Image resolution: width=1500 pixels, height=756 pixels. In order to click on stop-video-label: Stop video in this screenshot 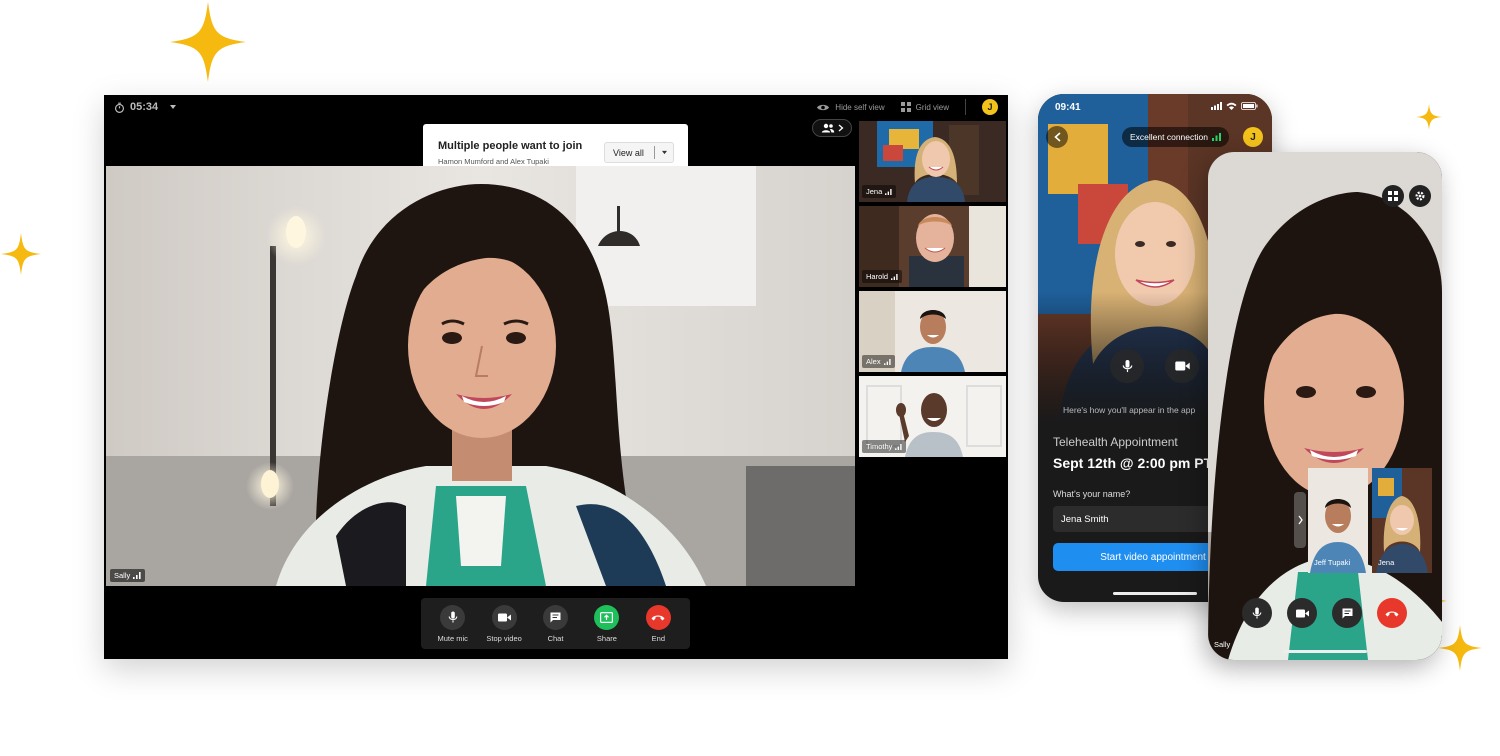, I will do `click(504, 638)`.